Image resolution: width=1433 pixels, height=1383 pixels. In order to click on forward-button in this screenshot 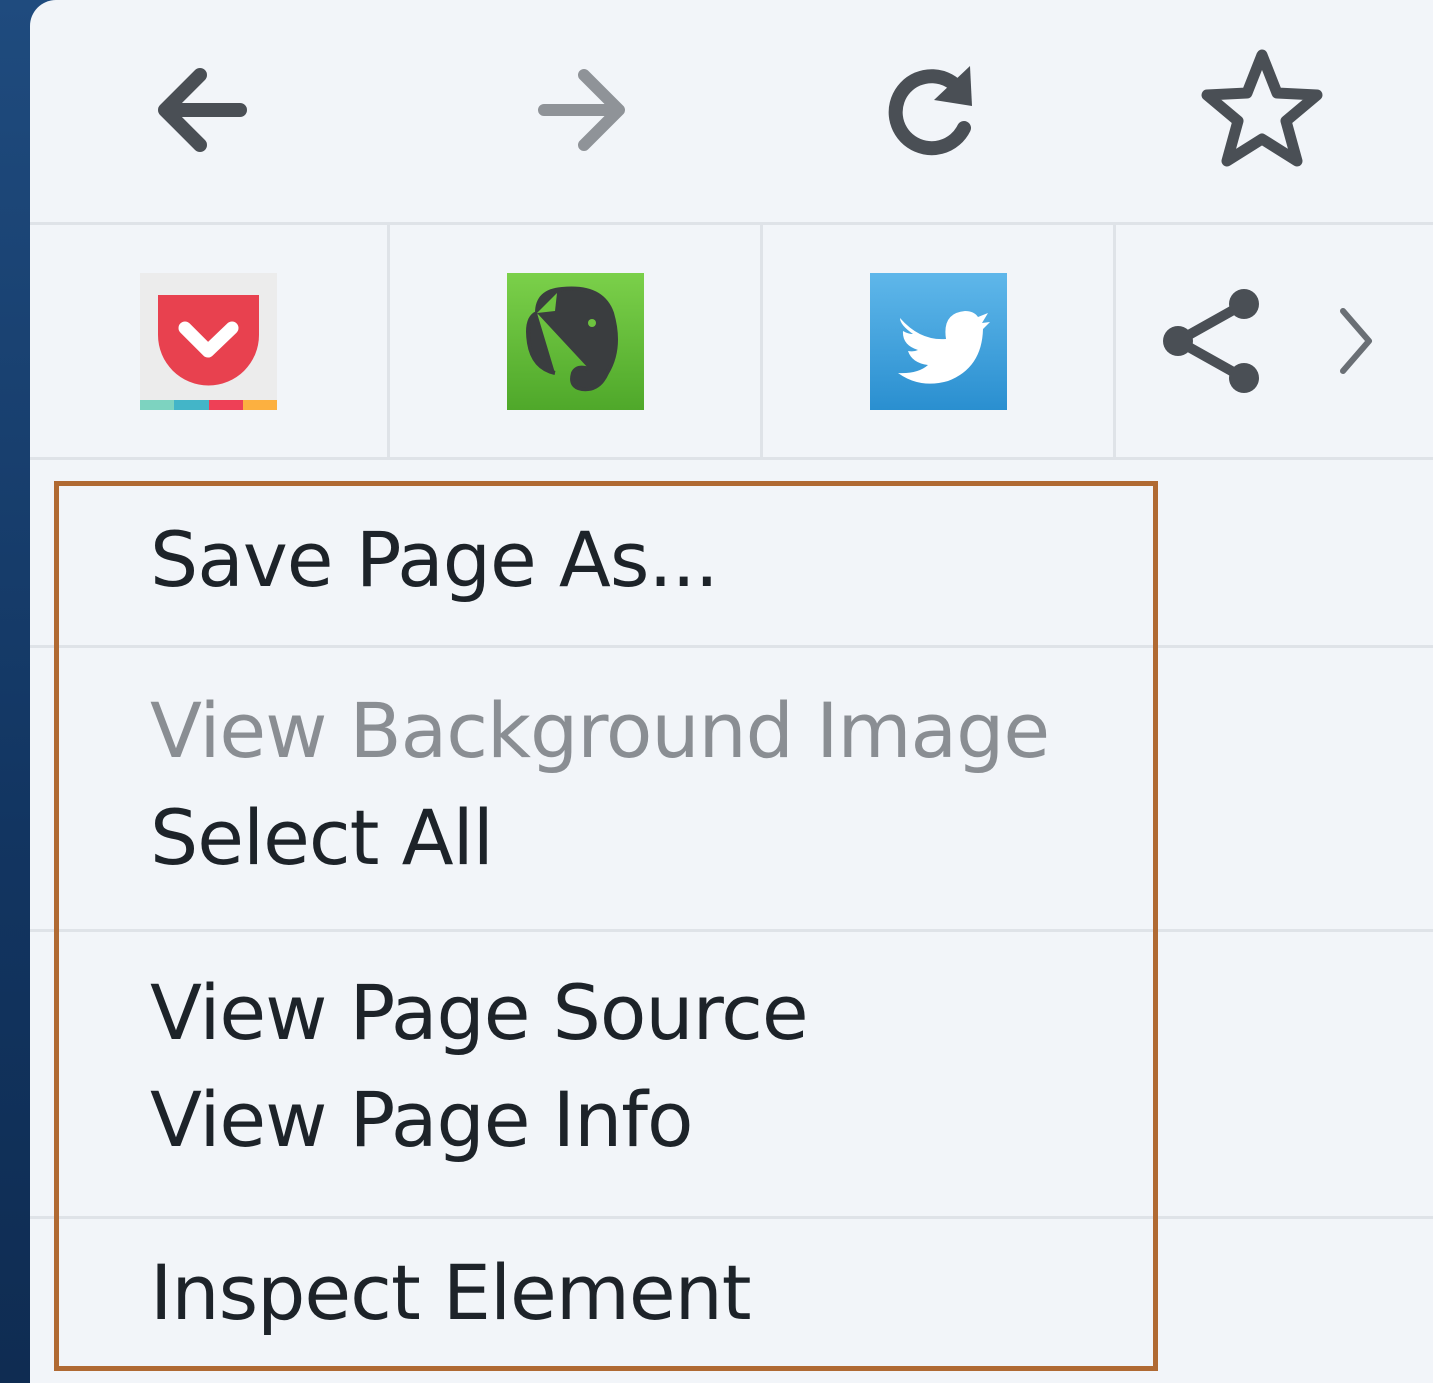, I will do `click(584, 110)`.